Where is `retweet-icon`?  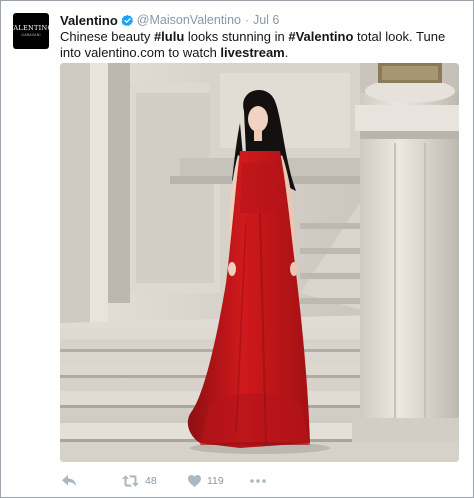
retweet-icon is located at coordinates (130, 481).